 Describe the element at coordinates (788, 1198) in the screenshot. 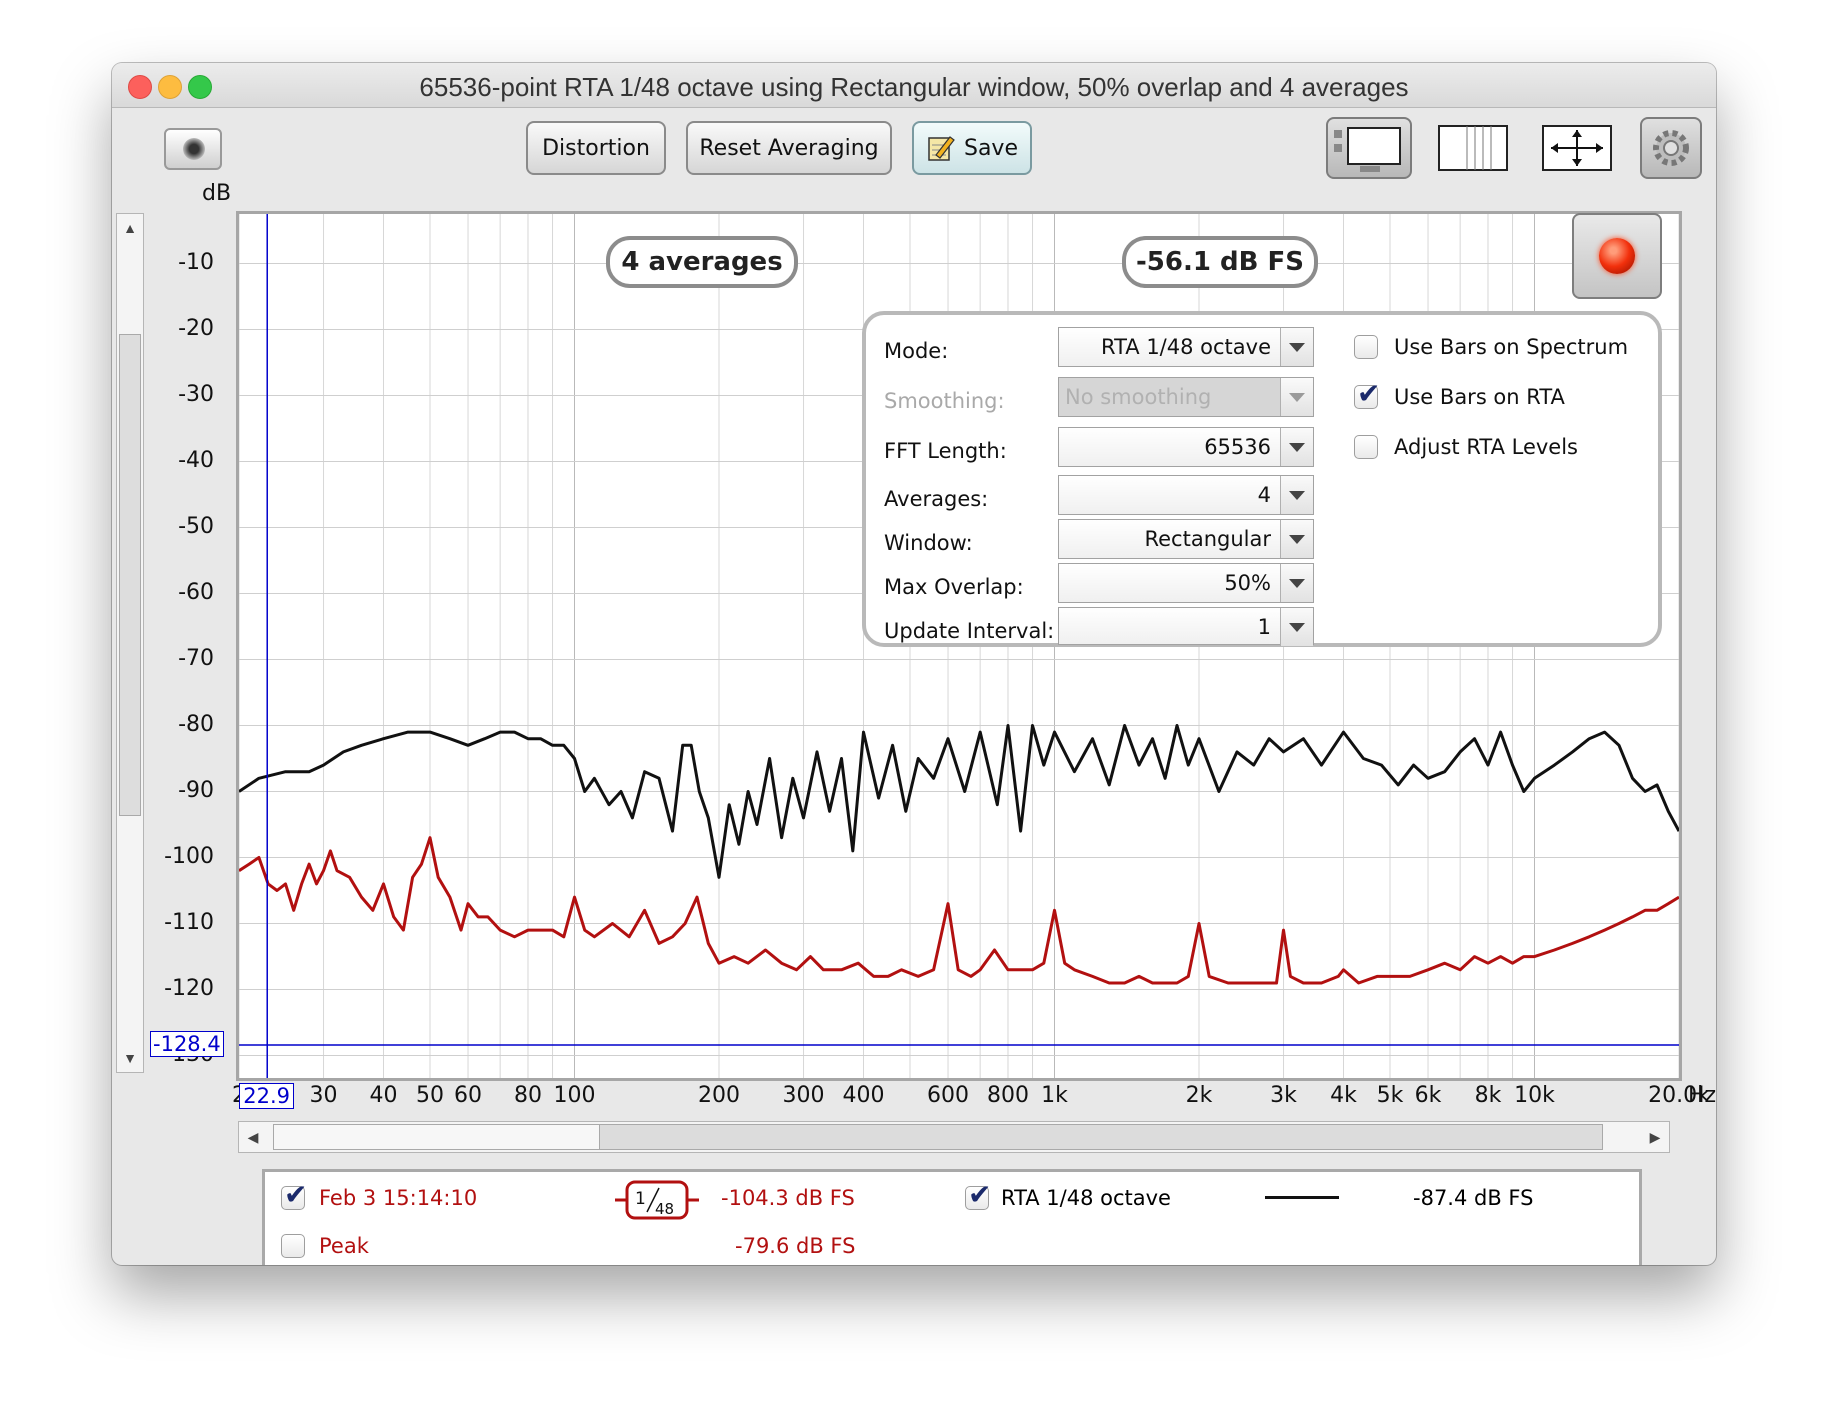

I see `legend-measurement-value: -104.3 dB FS` at that location.